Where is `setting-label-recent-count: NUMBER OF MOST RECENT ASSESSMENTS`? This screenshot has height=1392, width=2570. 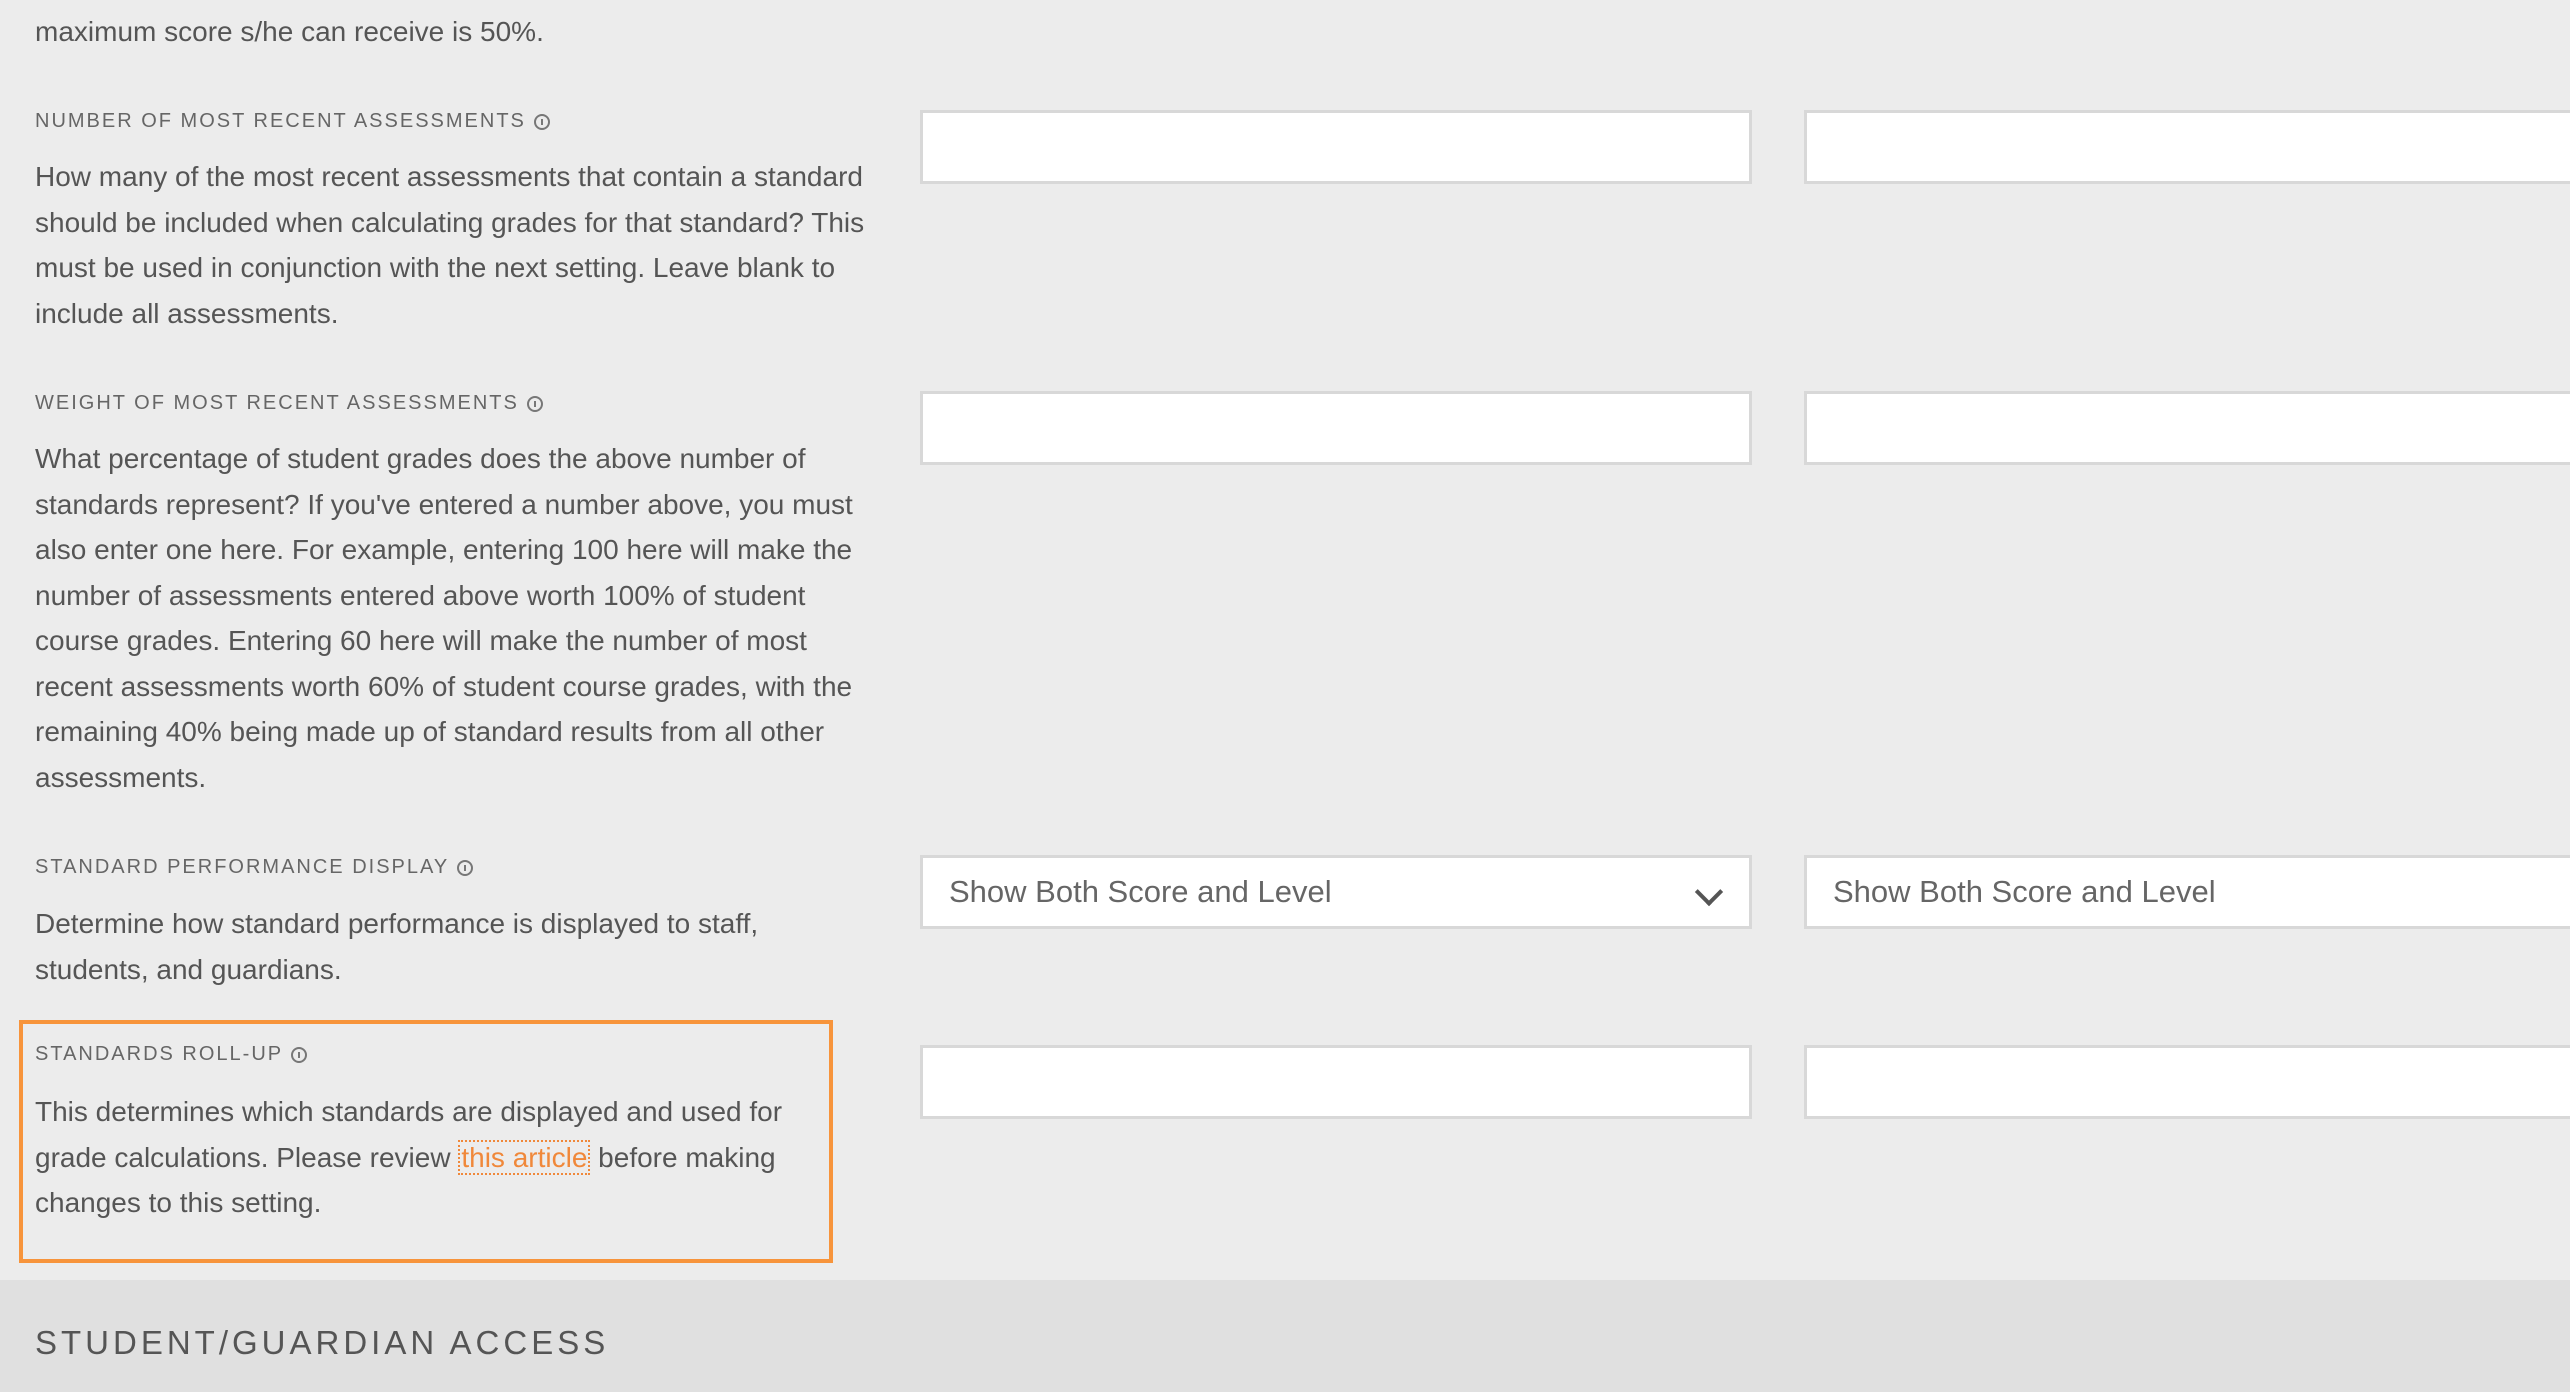 setting-label-recent-count: NUMBER OF MOST RECENT ASSESSMENTS is located at coordinates (292, 121).